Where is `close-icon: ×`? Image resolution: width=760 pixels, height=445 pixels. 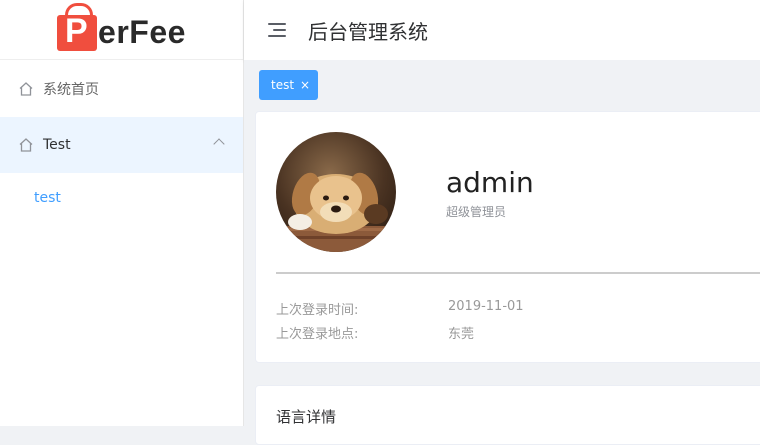
close-icon: × is located at coordinates (305, 85).